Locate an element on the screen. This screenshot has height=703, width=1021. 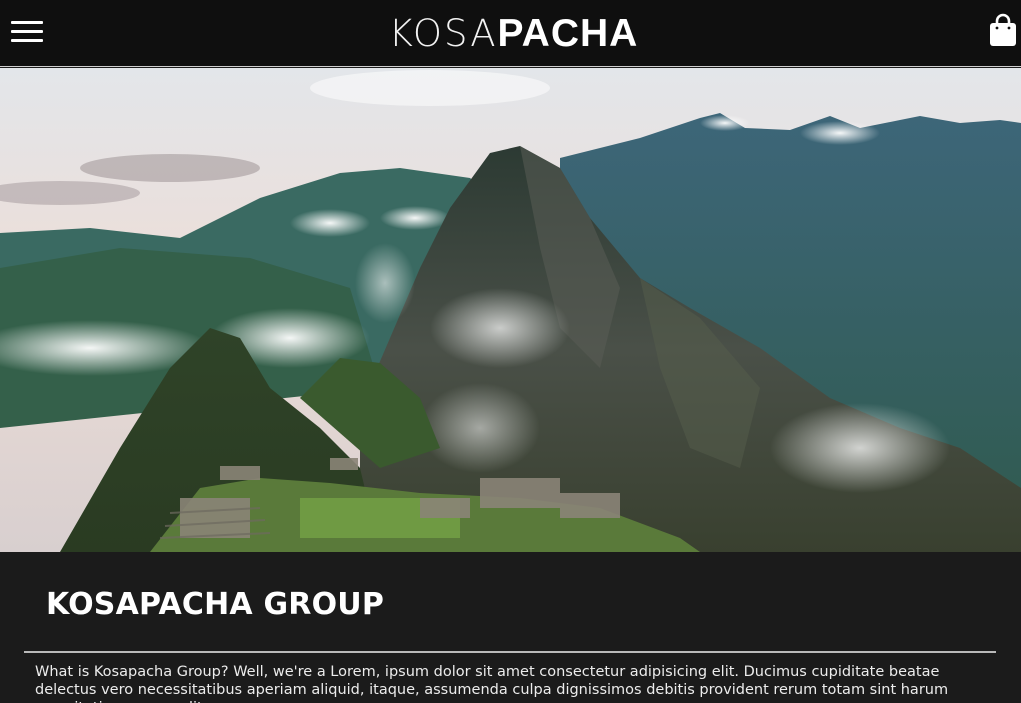
shopping-bag-icon is located at coordinates (1003, 30).